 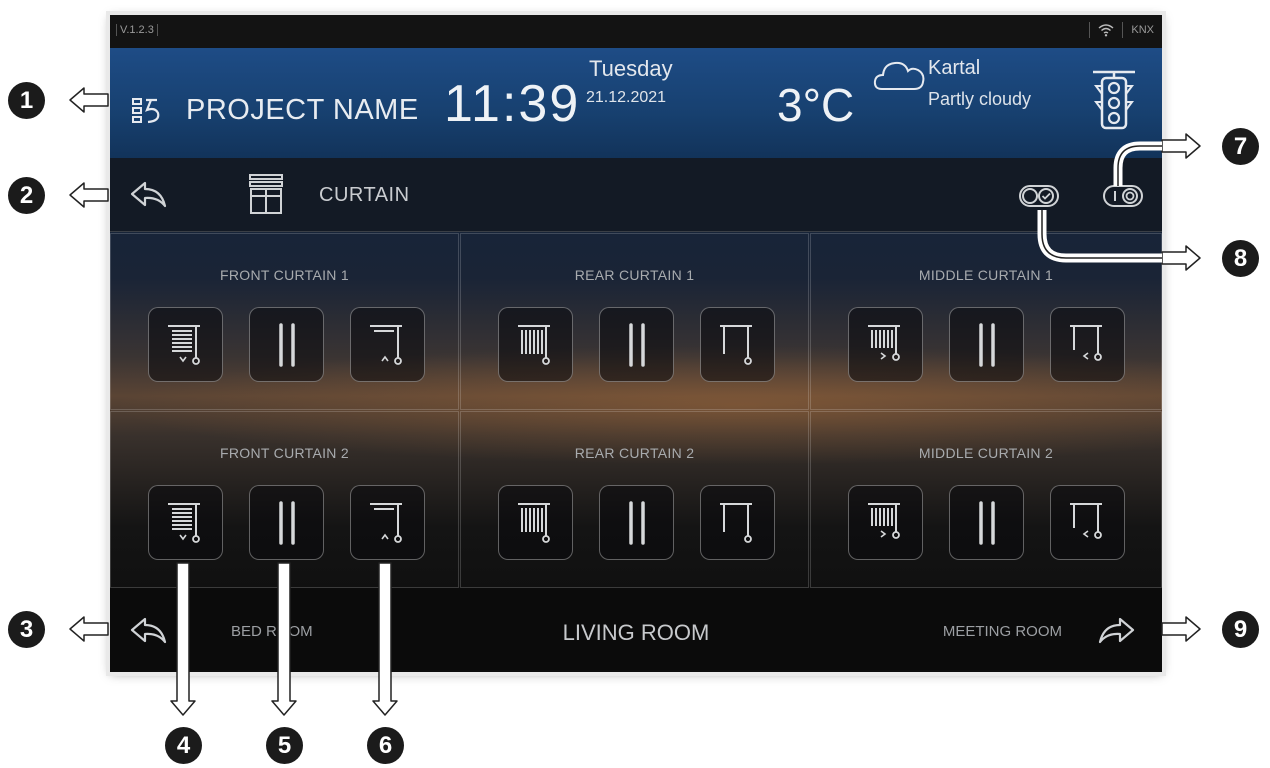 I want to click on callout-badge: 2, so click(x=26, y=195).